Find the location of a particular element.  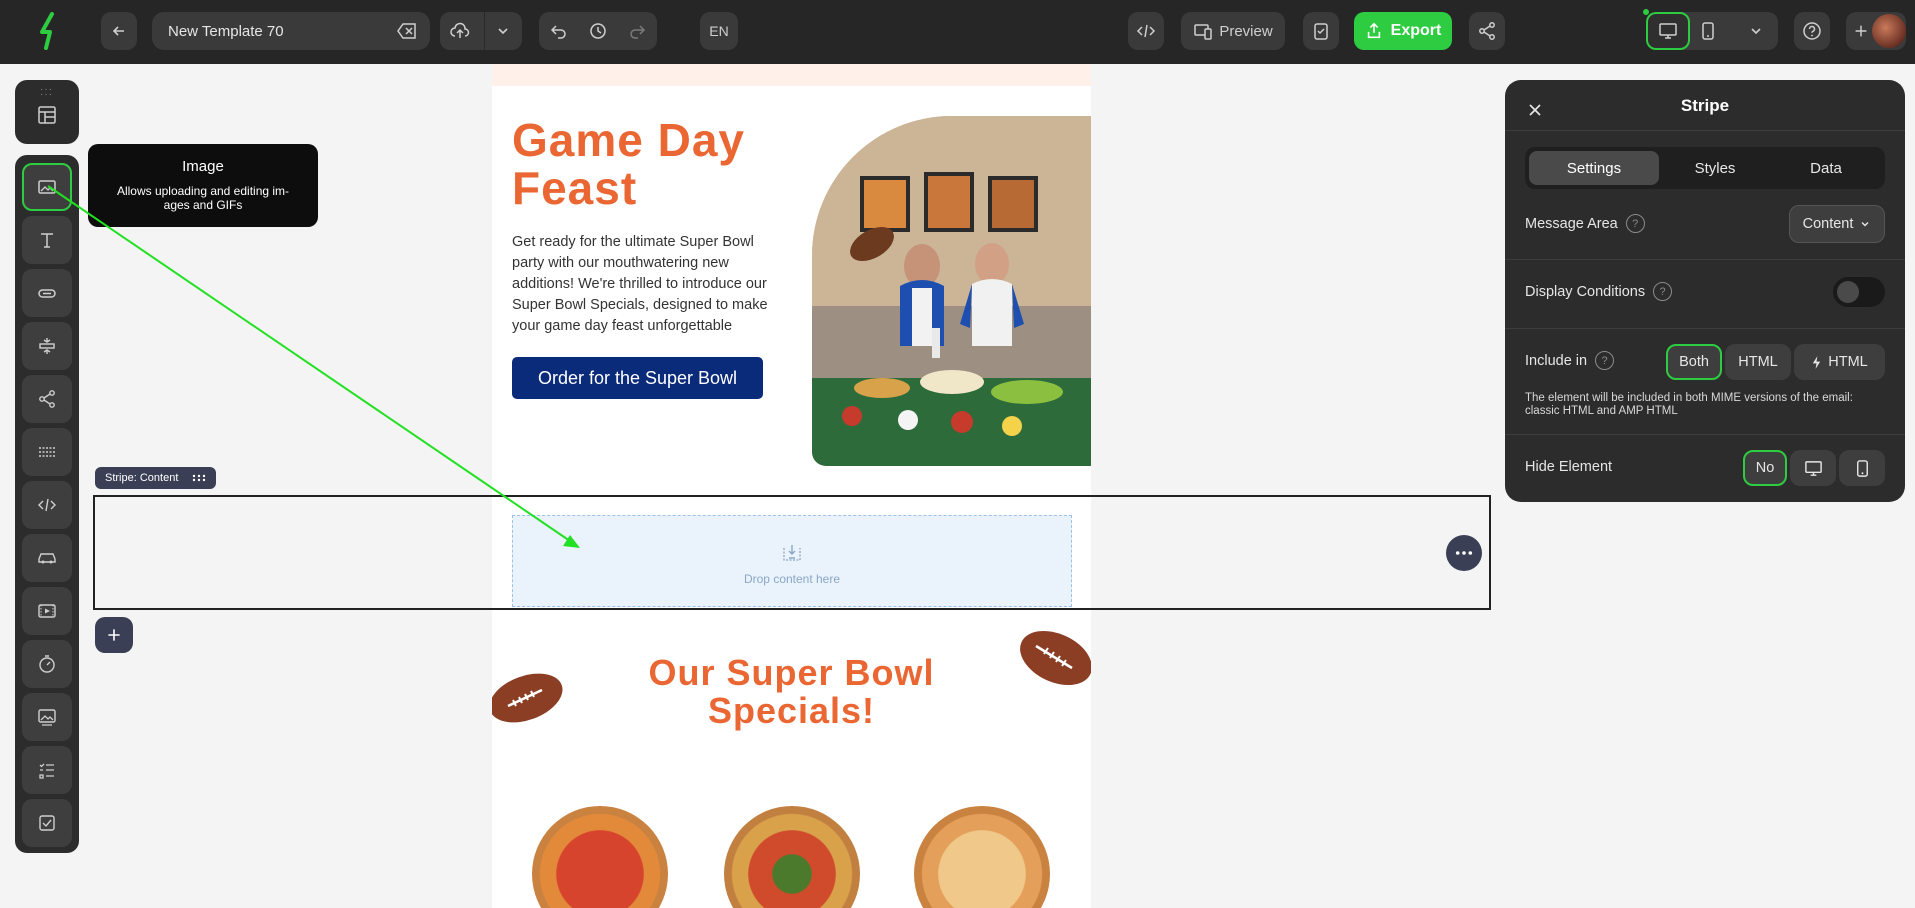

include-in-label: Include in is located at coordinates (1556, 360).